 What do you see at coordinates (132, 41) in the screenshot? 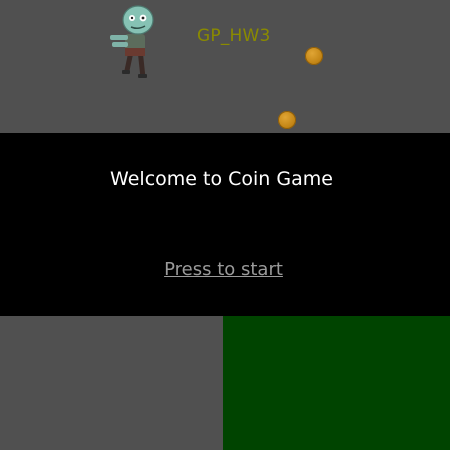
I see `zombie-icon` at bounding box center [132, 41].